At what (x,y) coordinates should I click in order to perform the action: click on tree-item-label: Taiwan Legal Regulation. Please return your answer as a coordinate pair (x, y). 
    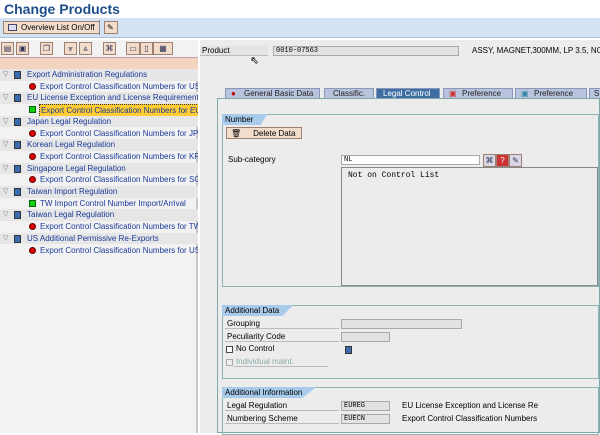
    Looking at the image, I should click on (71, 215).